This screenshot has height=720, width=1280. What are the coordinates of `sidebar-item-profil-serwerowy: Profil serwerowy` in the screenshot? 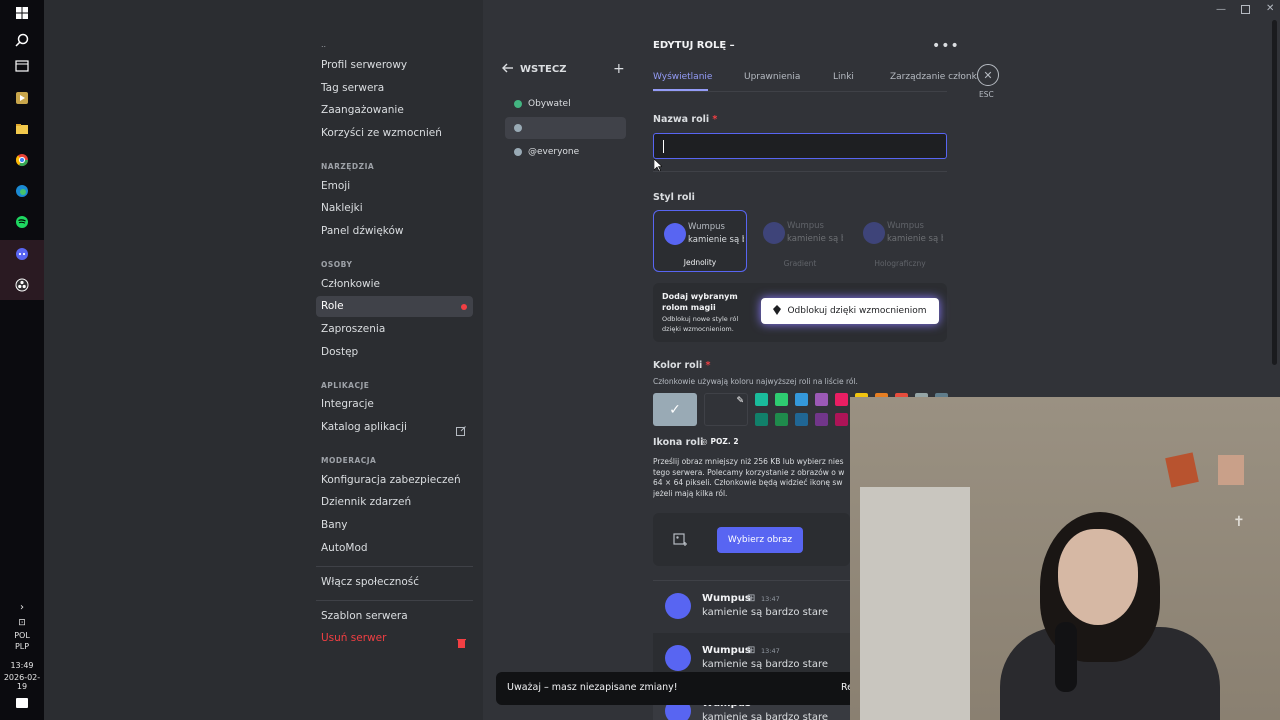 It's located at (364, 65).